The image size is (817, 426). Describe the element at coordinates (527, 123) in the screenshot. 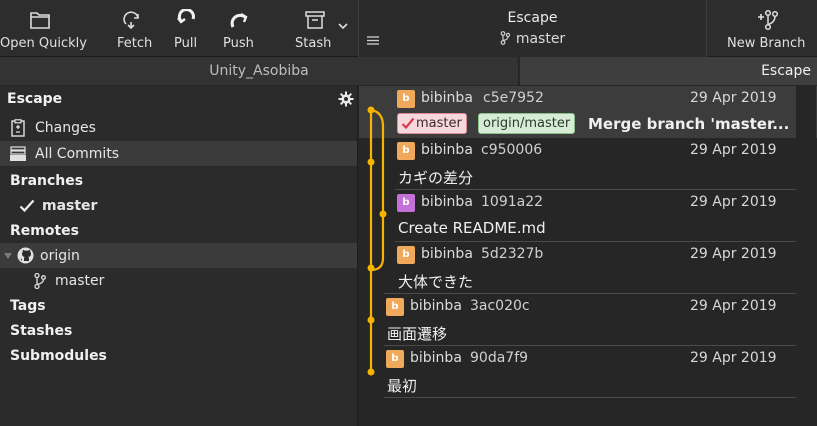

I see `branch-tag-remote: origin/master` at that location.